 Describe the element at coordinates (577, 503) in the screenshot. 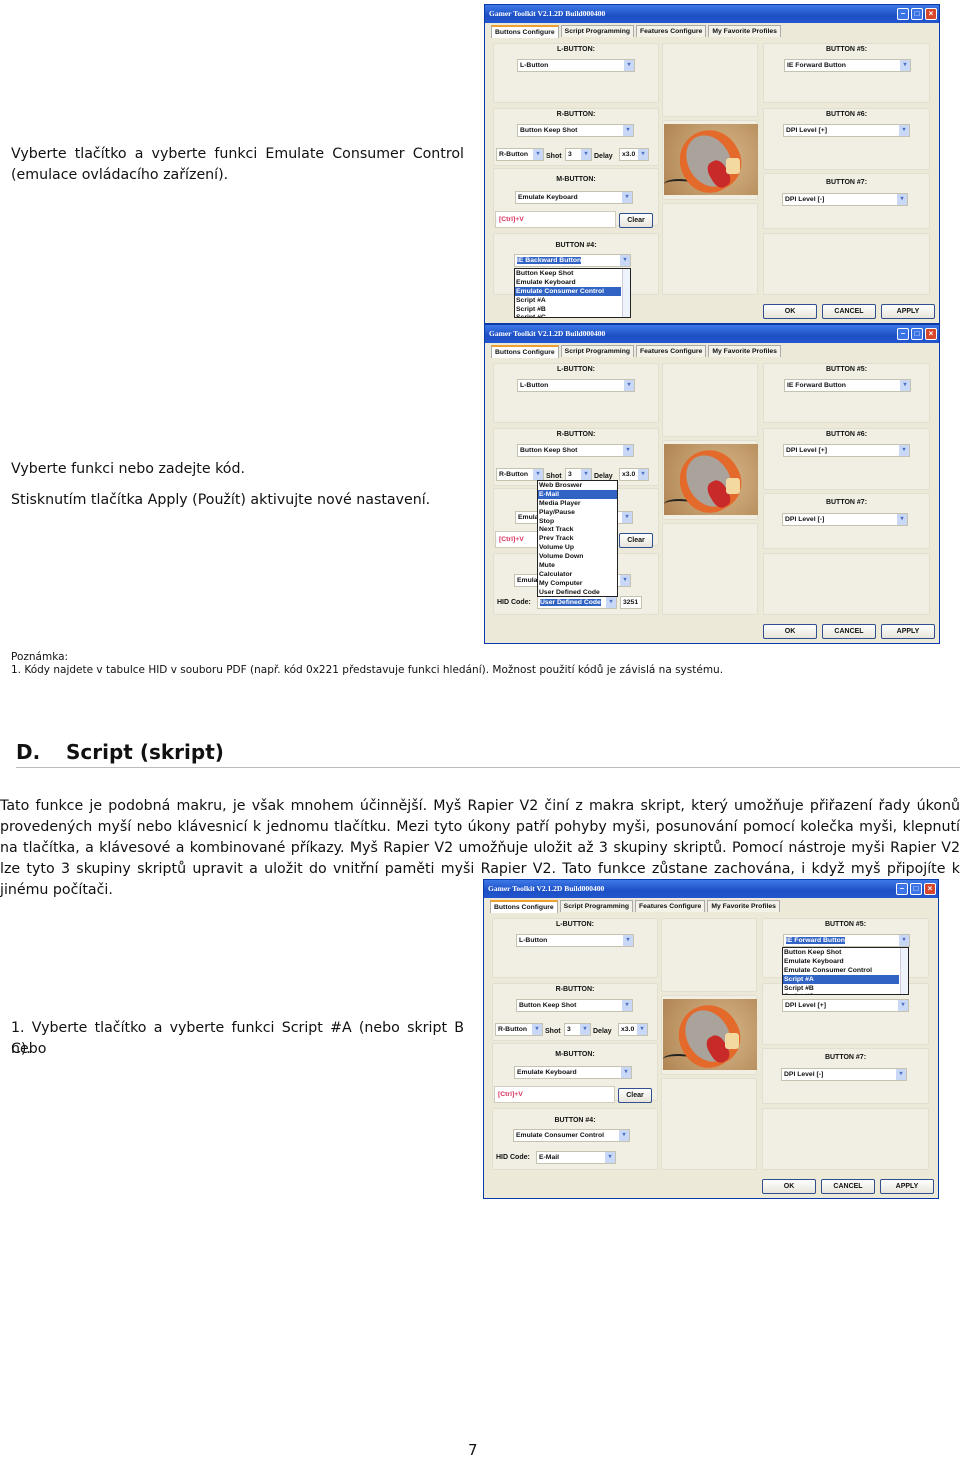

I see `dropdown-option: Media Player` at that location.